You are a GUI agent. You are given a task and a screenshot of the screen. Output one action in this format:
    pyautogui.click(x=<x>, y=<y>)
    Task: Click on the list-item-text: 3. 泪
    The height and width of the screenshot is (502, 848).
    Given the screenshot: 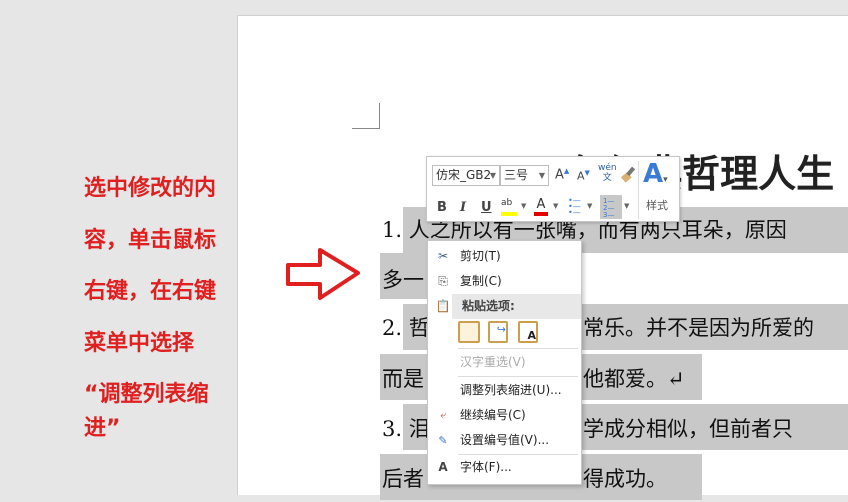 What is the action you would take?
    pyautogui.click(x=406, y=429)
    